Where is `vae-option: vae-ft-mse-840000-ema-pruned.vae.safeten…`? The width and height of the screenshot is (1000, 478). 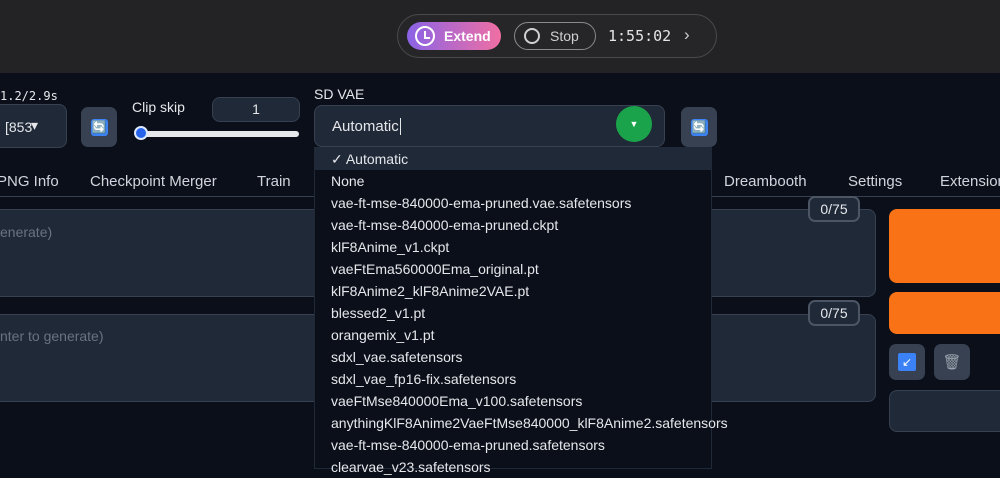
vae-option: vae-ft-mse-840000-ema-pruned.vae.safeten… is located at coordinates (513, 203).